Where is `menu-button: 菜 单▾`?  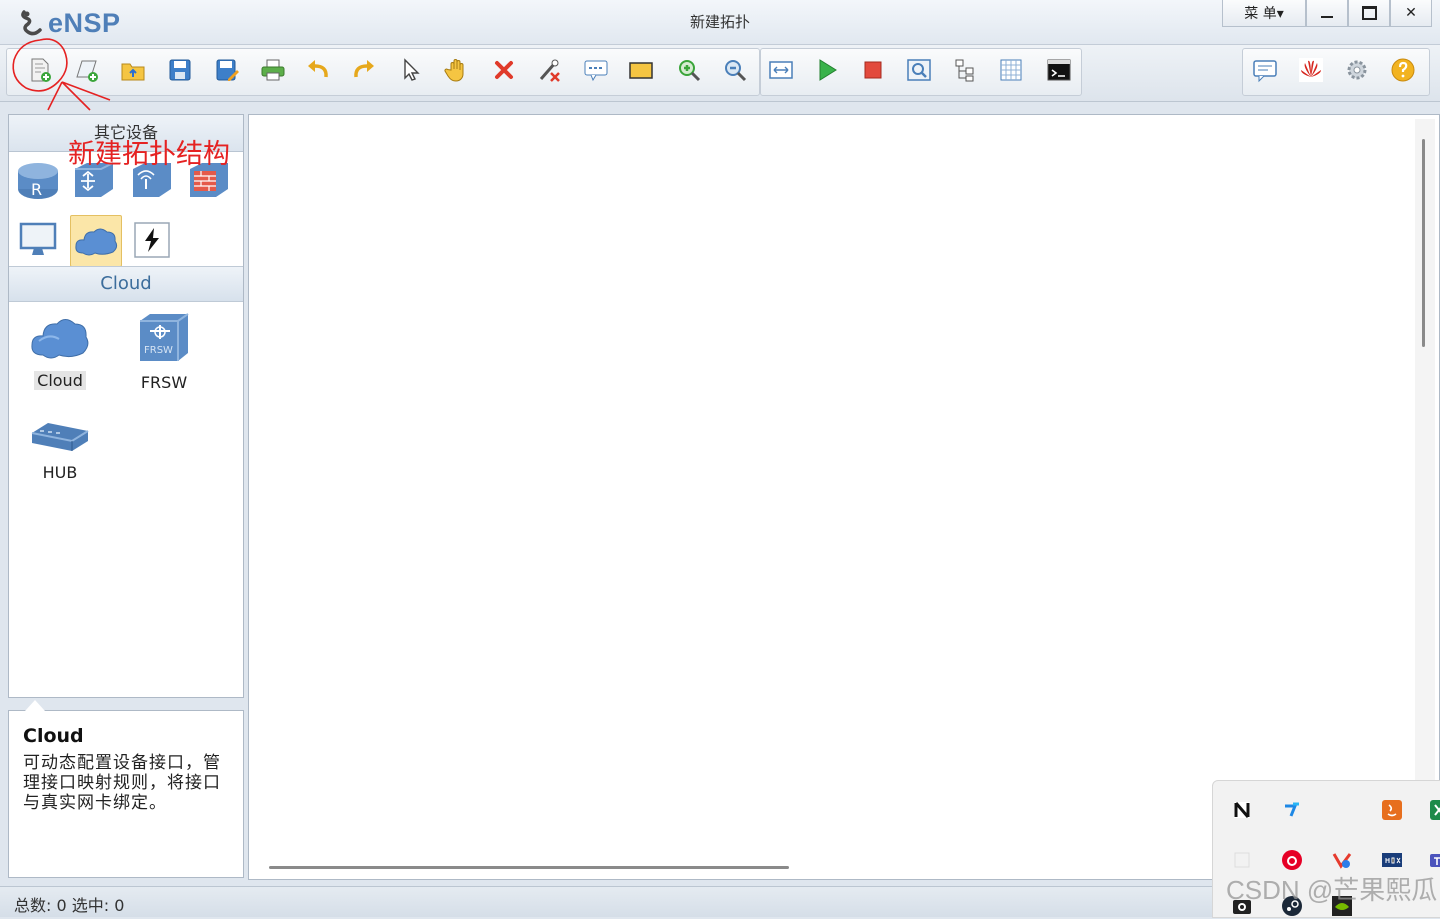 menu-button: 菜 单▾ is located at coordinates (1264, 13).